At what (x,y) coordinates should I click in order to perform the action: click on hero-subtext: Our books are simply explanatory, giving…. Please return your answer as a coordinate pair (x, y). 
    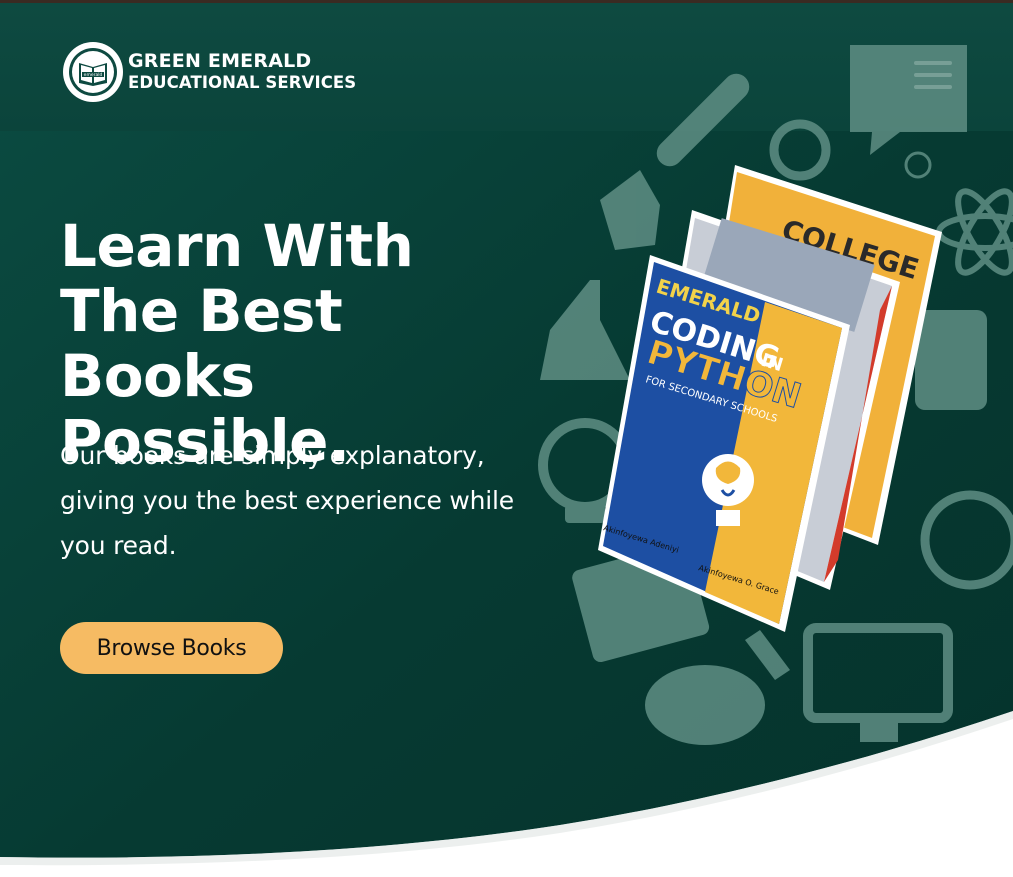
    Looking at the image, I should click on (287, 500).